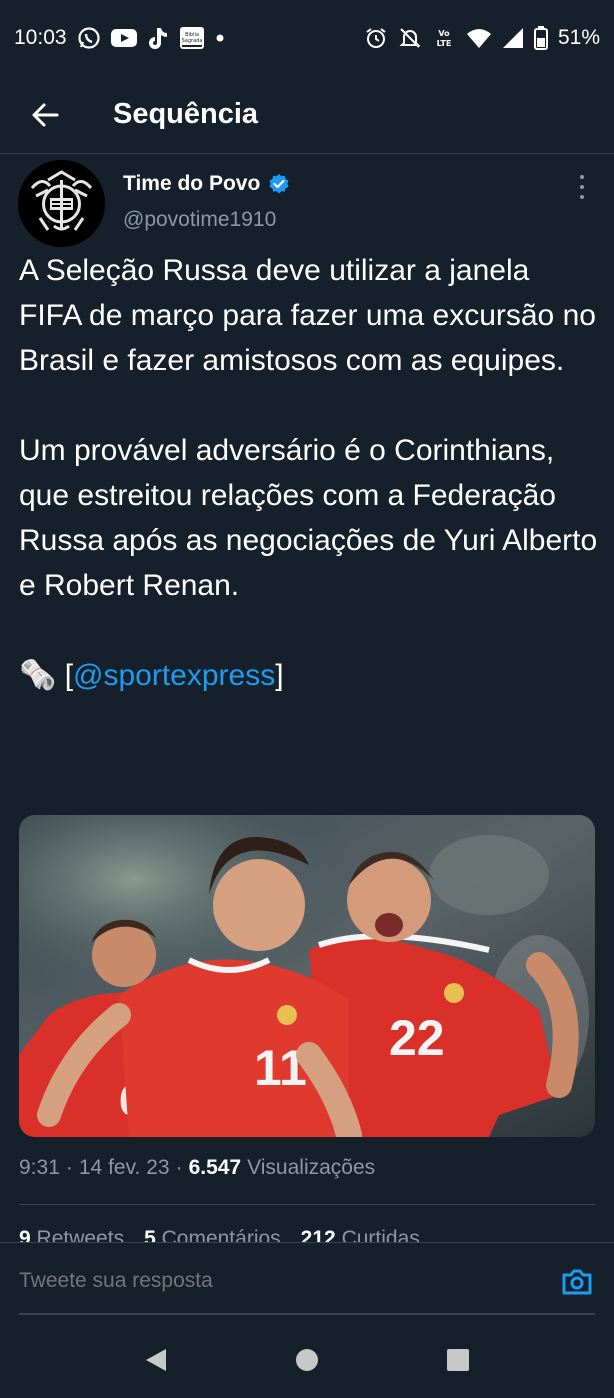  I want to click on camera-button, so click(577, 1282).